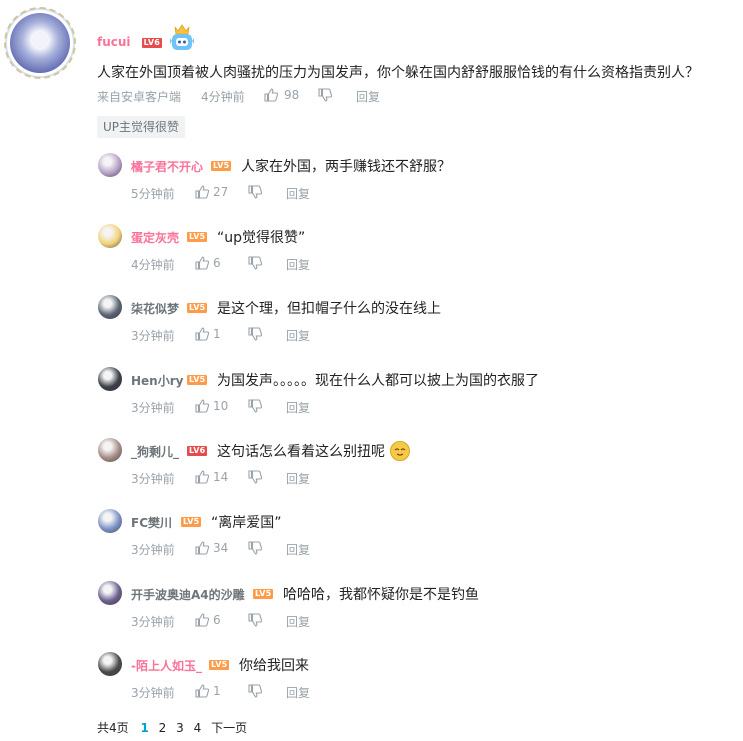 This screenshot has height=741, width=743. Describe the element at coordinates (221, 192) in the screenshot. I see `reply-like-count: 27` at that location.